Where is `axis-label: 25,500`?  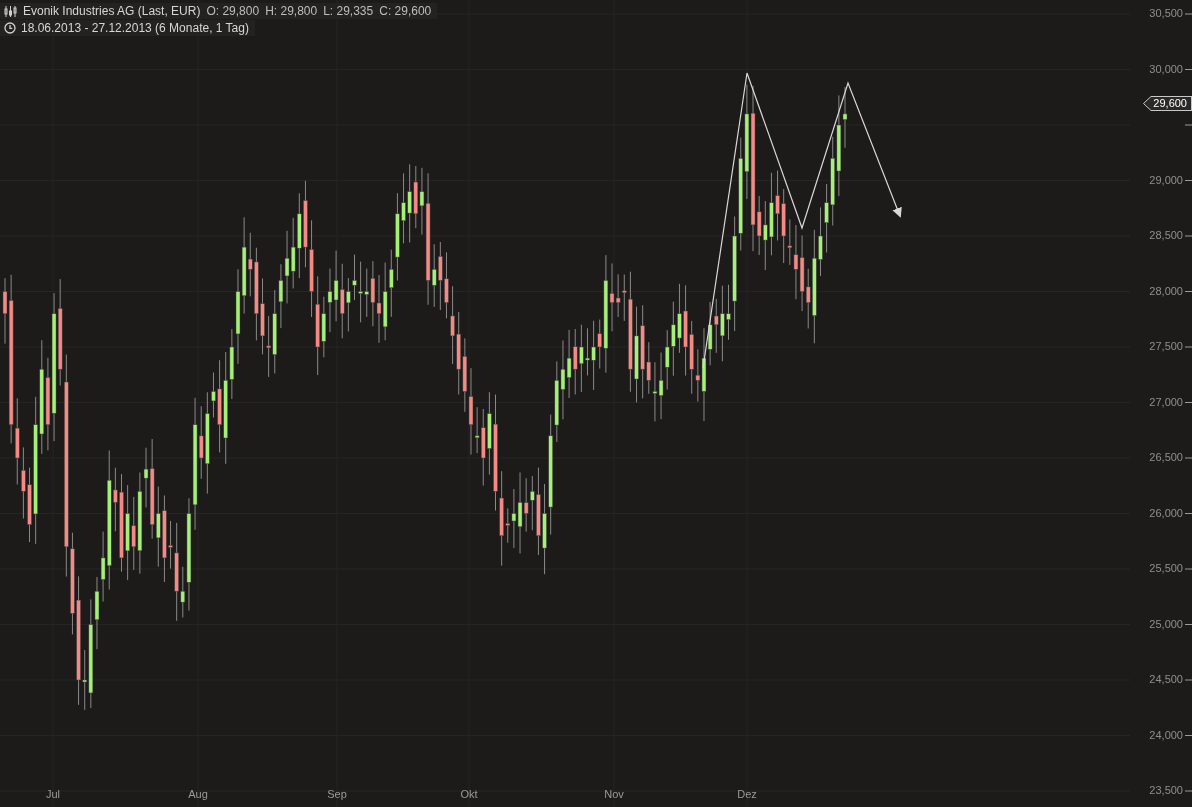 axis-label: 25,500 is located at coordinates (1166, 568).